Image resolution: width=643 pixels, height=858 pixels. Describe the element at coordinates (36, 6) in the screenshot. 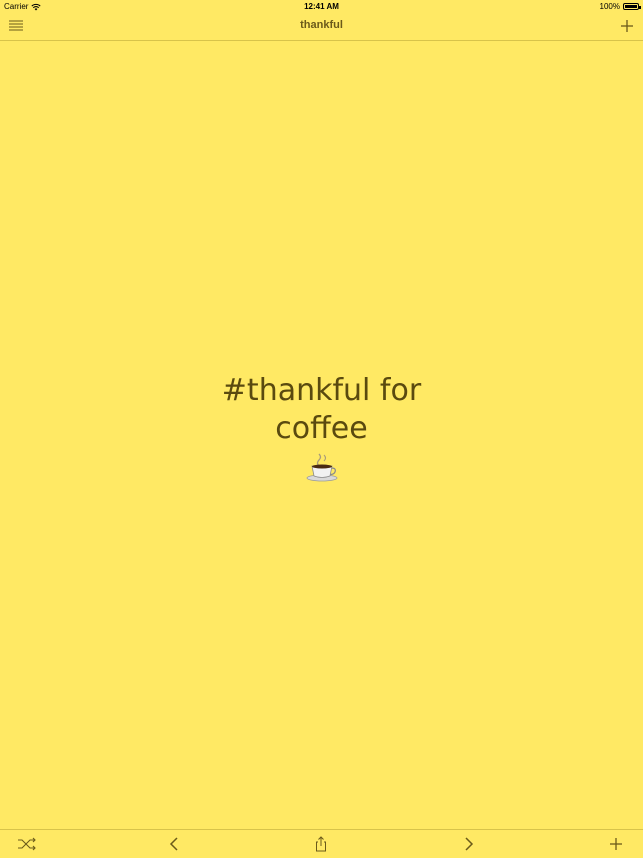

I see `wifi-icon` at that location.